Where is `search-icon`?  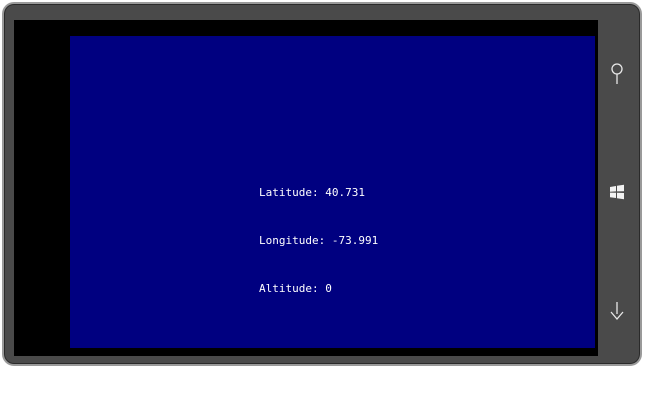
search-icon is located at coordinates (617, 74).